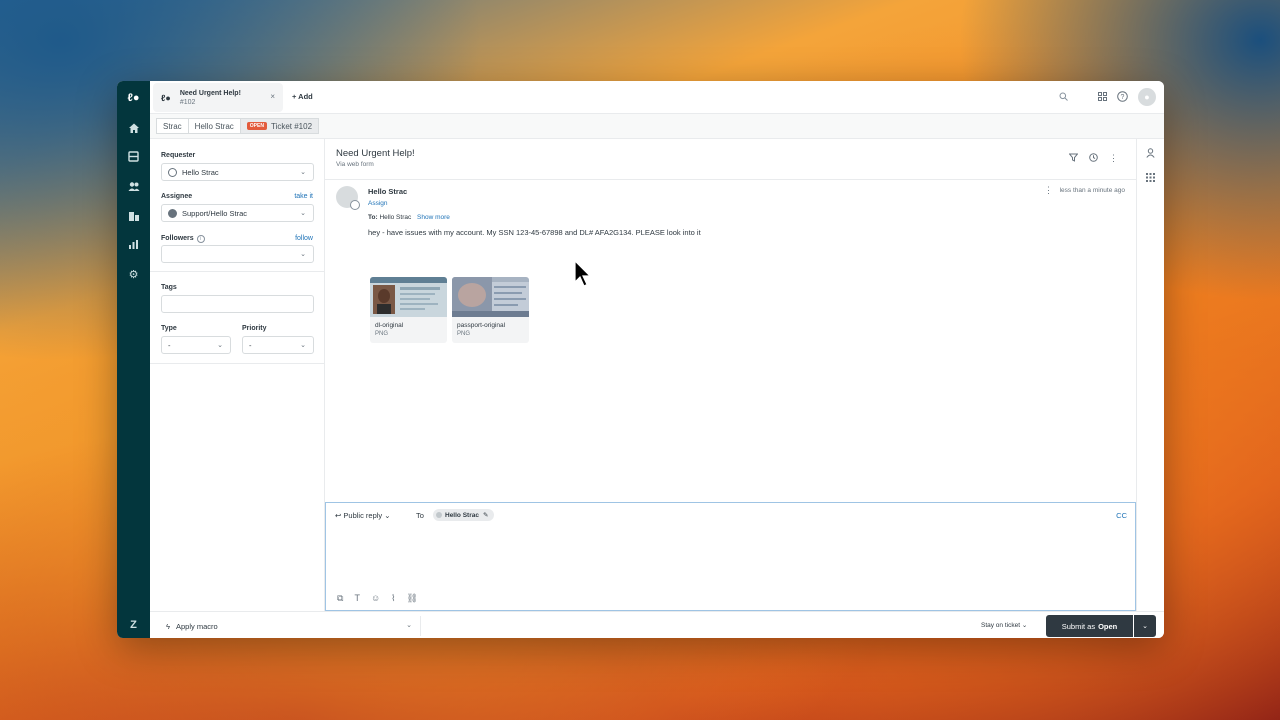  Describe the element at coordinates (1078, 626) in the screenshot. I see `submit-prefix: Submit as` at that location.